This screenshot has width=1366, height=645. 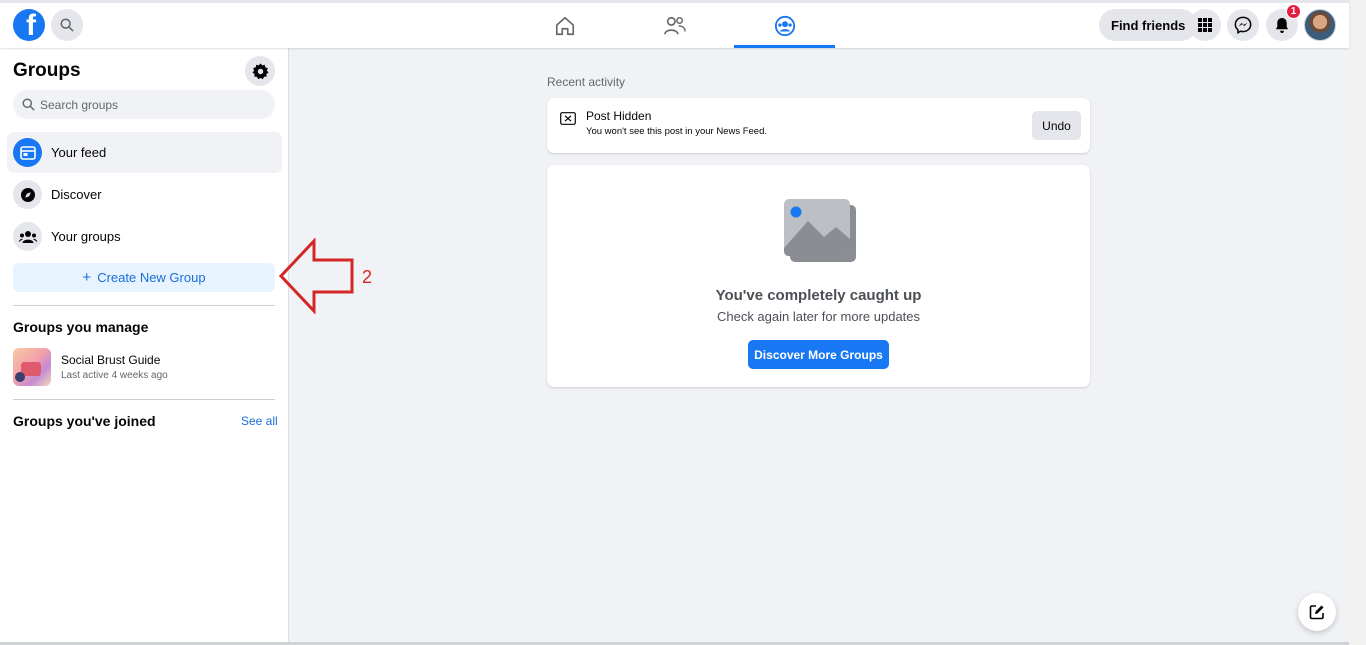 I want to click on compose-icon, so click(x=1316, y=612).